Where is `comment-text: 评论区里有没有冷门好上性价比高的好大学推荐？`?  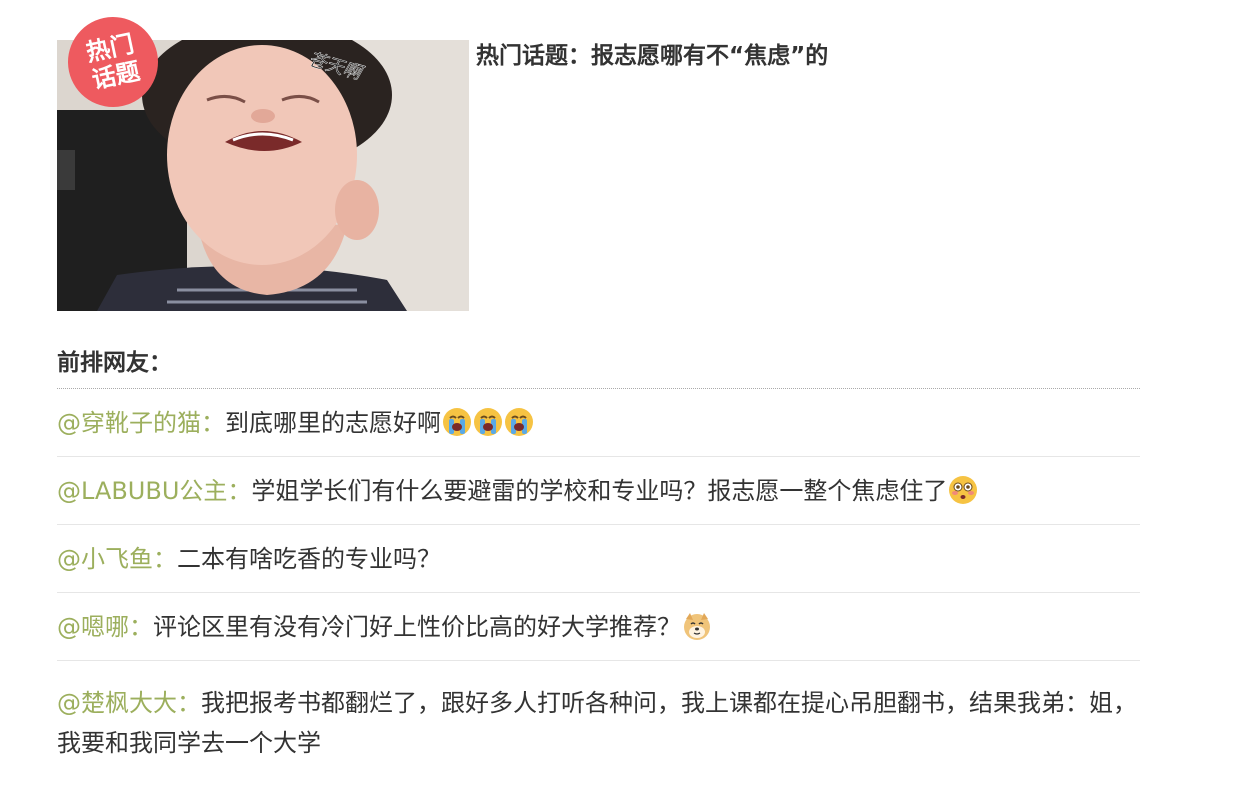
comment-text: 评论区里有没有冷门好上性价比高的好大学推荐？ is located at coordinates (417, 627).